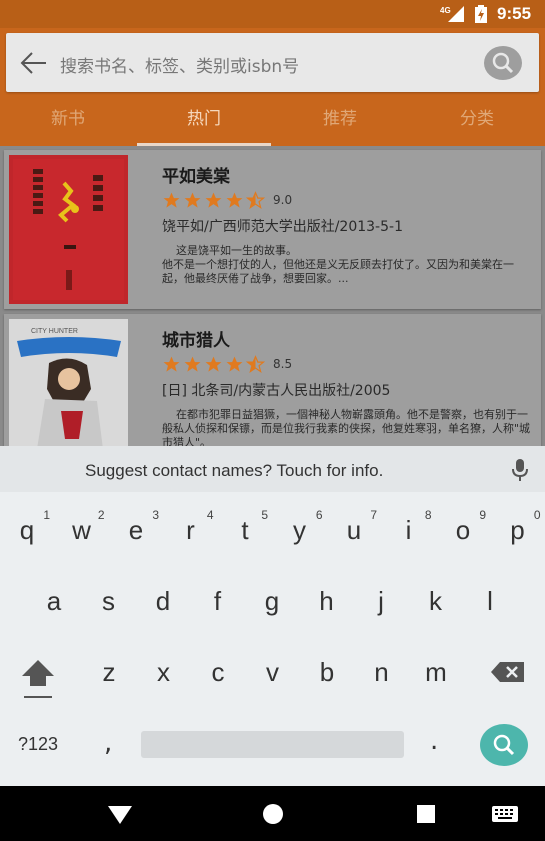  I want to click on key-label: d, so click(163, 601).